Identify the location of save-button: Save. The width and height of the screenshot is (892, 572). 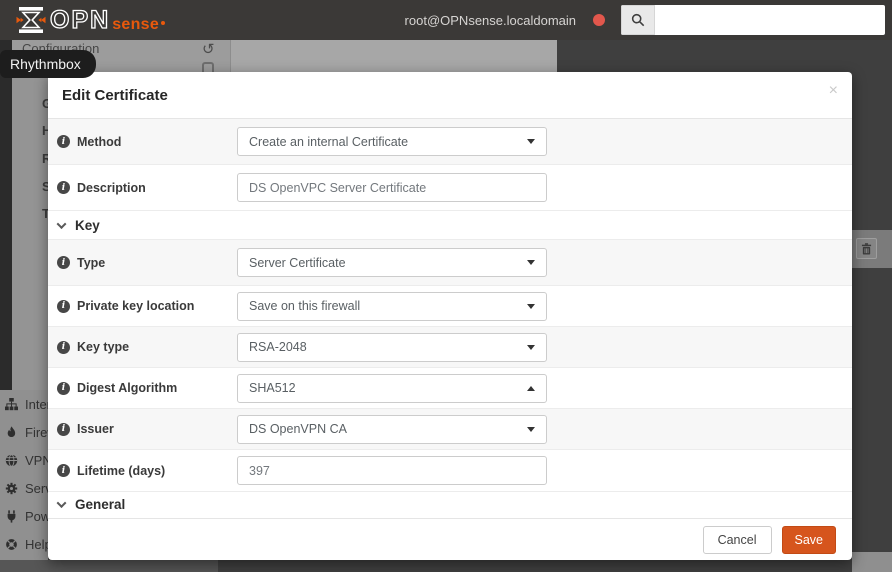
(808, 539).